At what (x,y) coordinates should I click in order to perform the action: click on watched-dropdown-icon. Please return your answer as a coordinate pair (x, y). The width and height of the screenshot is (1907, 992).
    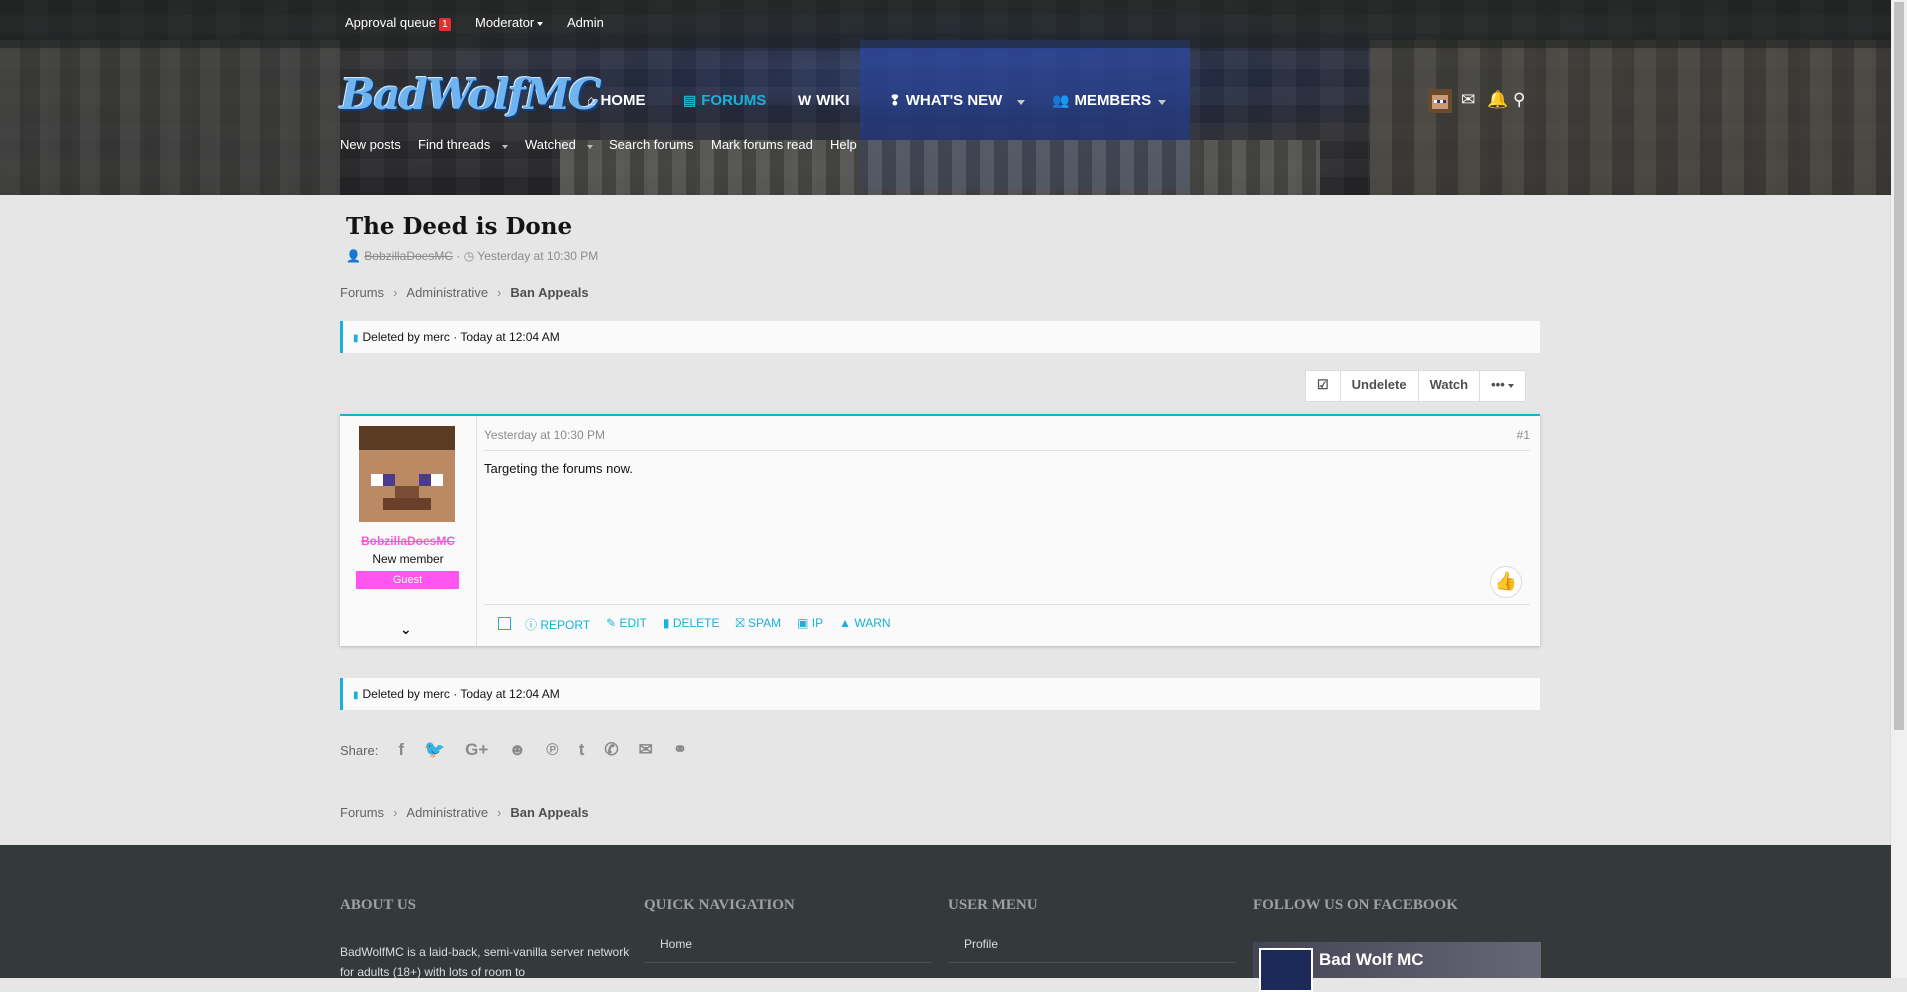
    Looking at the image, I should click on (590, 147).